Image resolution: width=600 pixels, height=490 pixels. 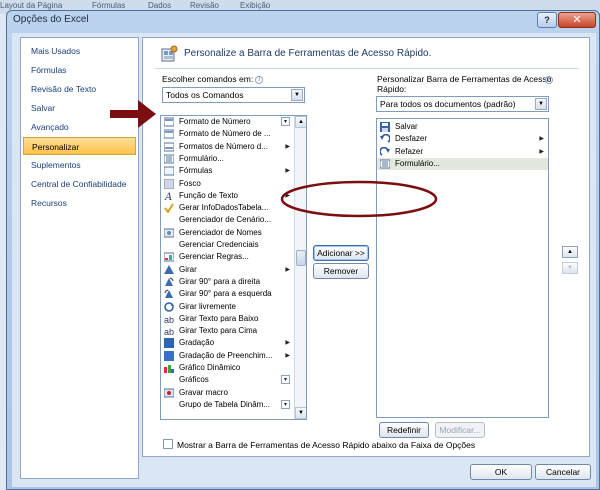 I want to click on list-item: Gravar macro, so click(x=227, y=393).